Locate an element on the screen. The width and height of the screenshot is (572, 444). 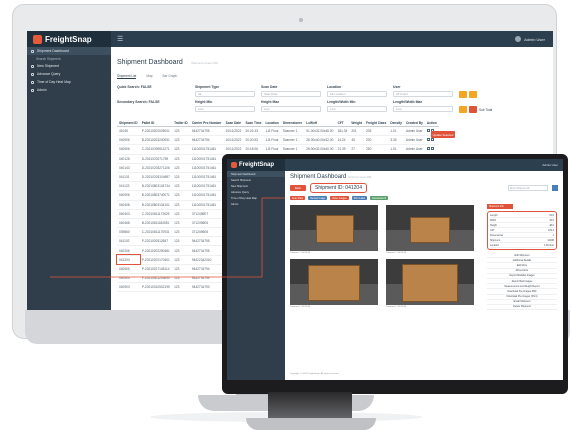
table-cell: 27 is located at coordinates (357, 149).